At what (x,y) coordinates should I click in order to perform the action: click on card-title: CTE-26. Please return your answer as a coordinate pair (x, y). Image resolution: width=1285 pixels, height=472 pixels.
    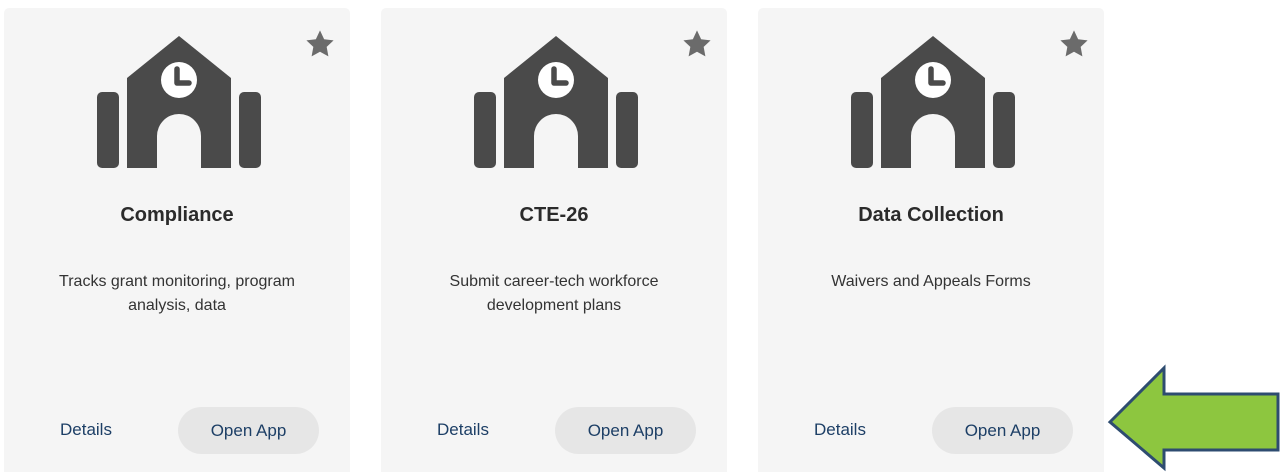
    Looking at the image, I should click on (554, 215).